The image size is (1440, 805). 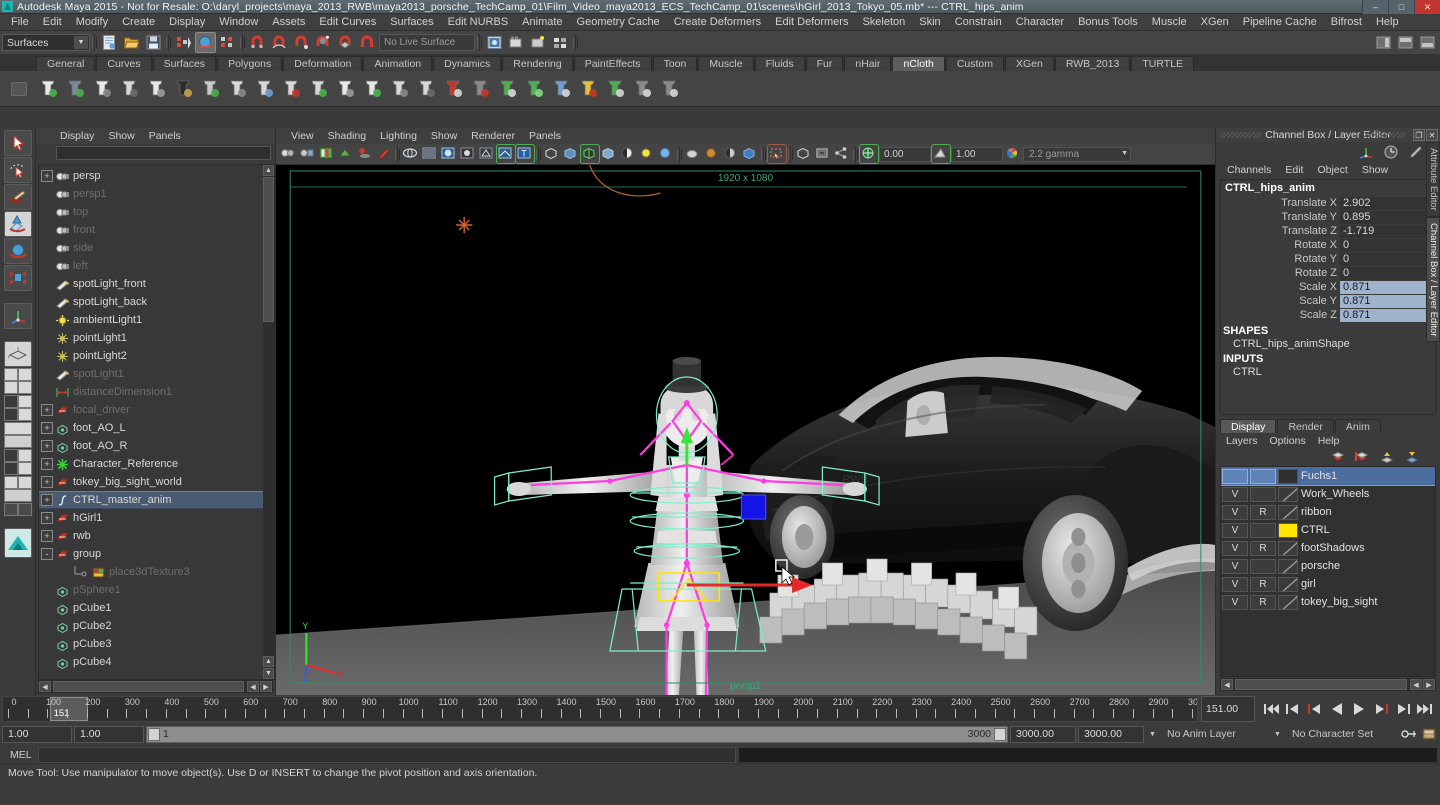 I want to click on character-set-caret-icon: ▼, so click(x=1277, y=734).